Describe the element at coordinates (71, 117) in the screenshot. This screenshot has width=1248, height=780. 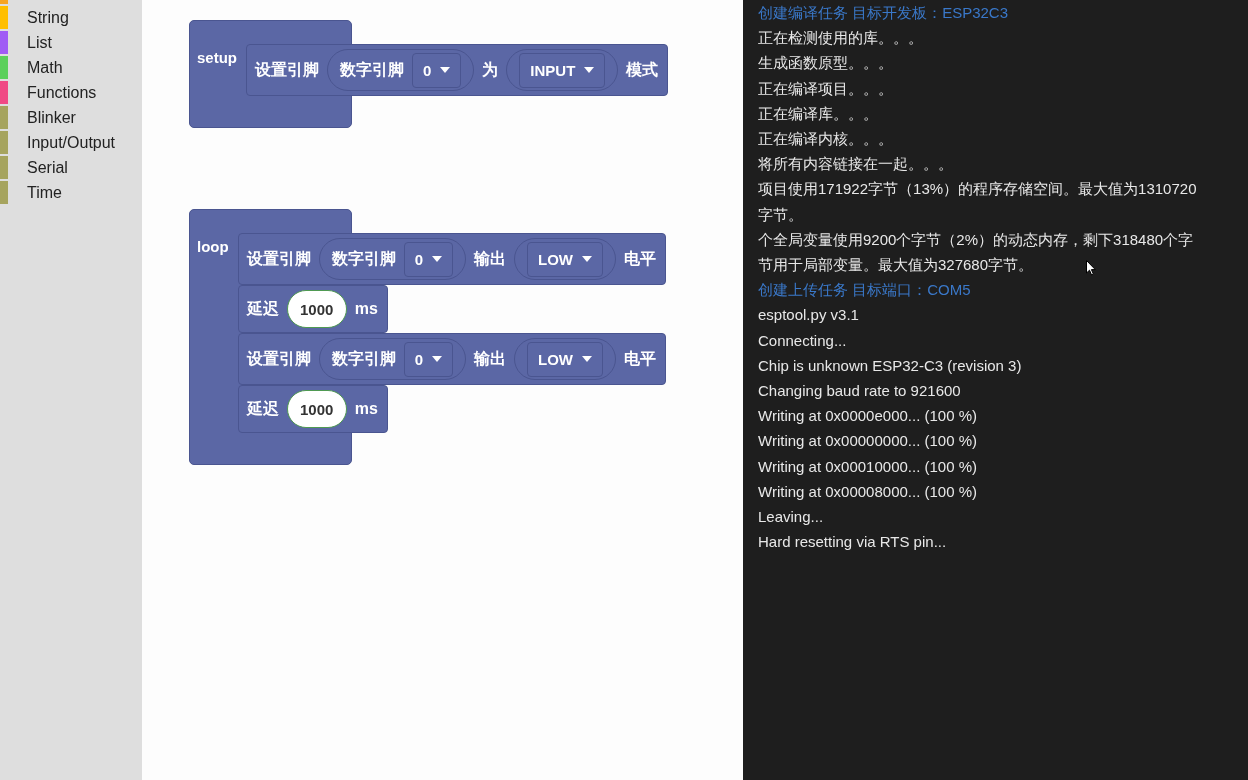
I see `category-item: Blinker` at that location.